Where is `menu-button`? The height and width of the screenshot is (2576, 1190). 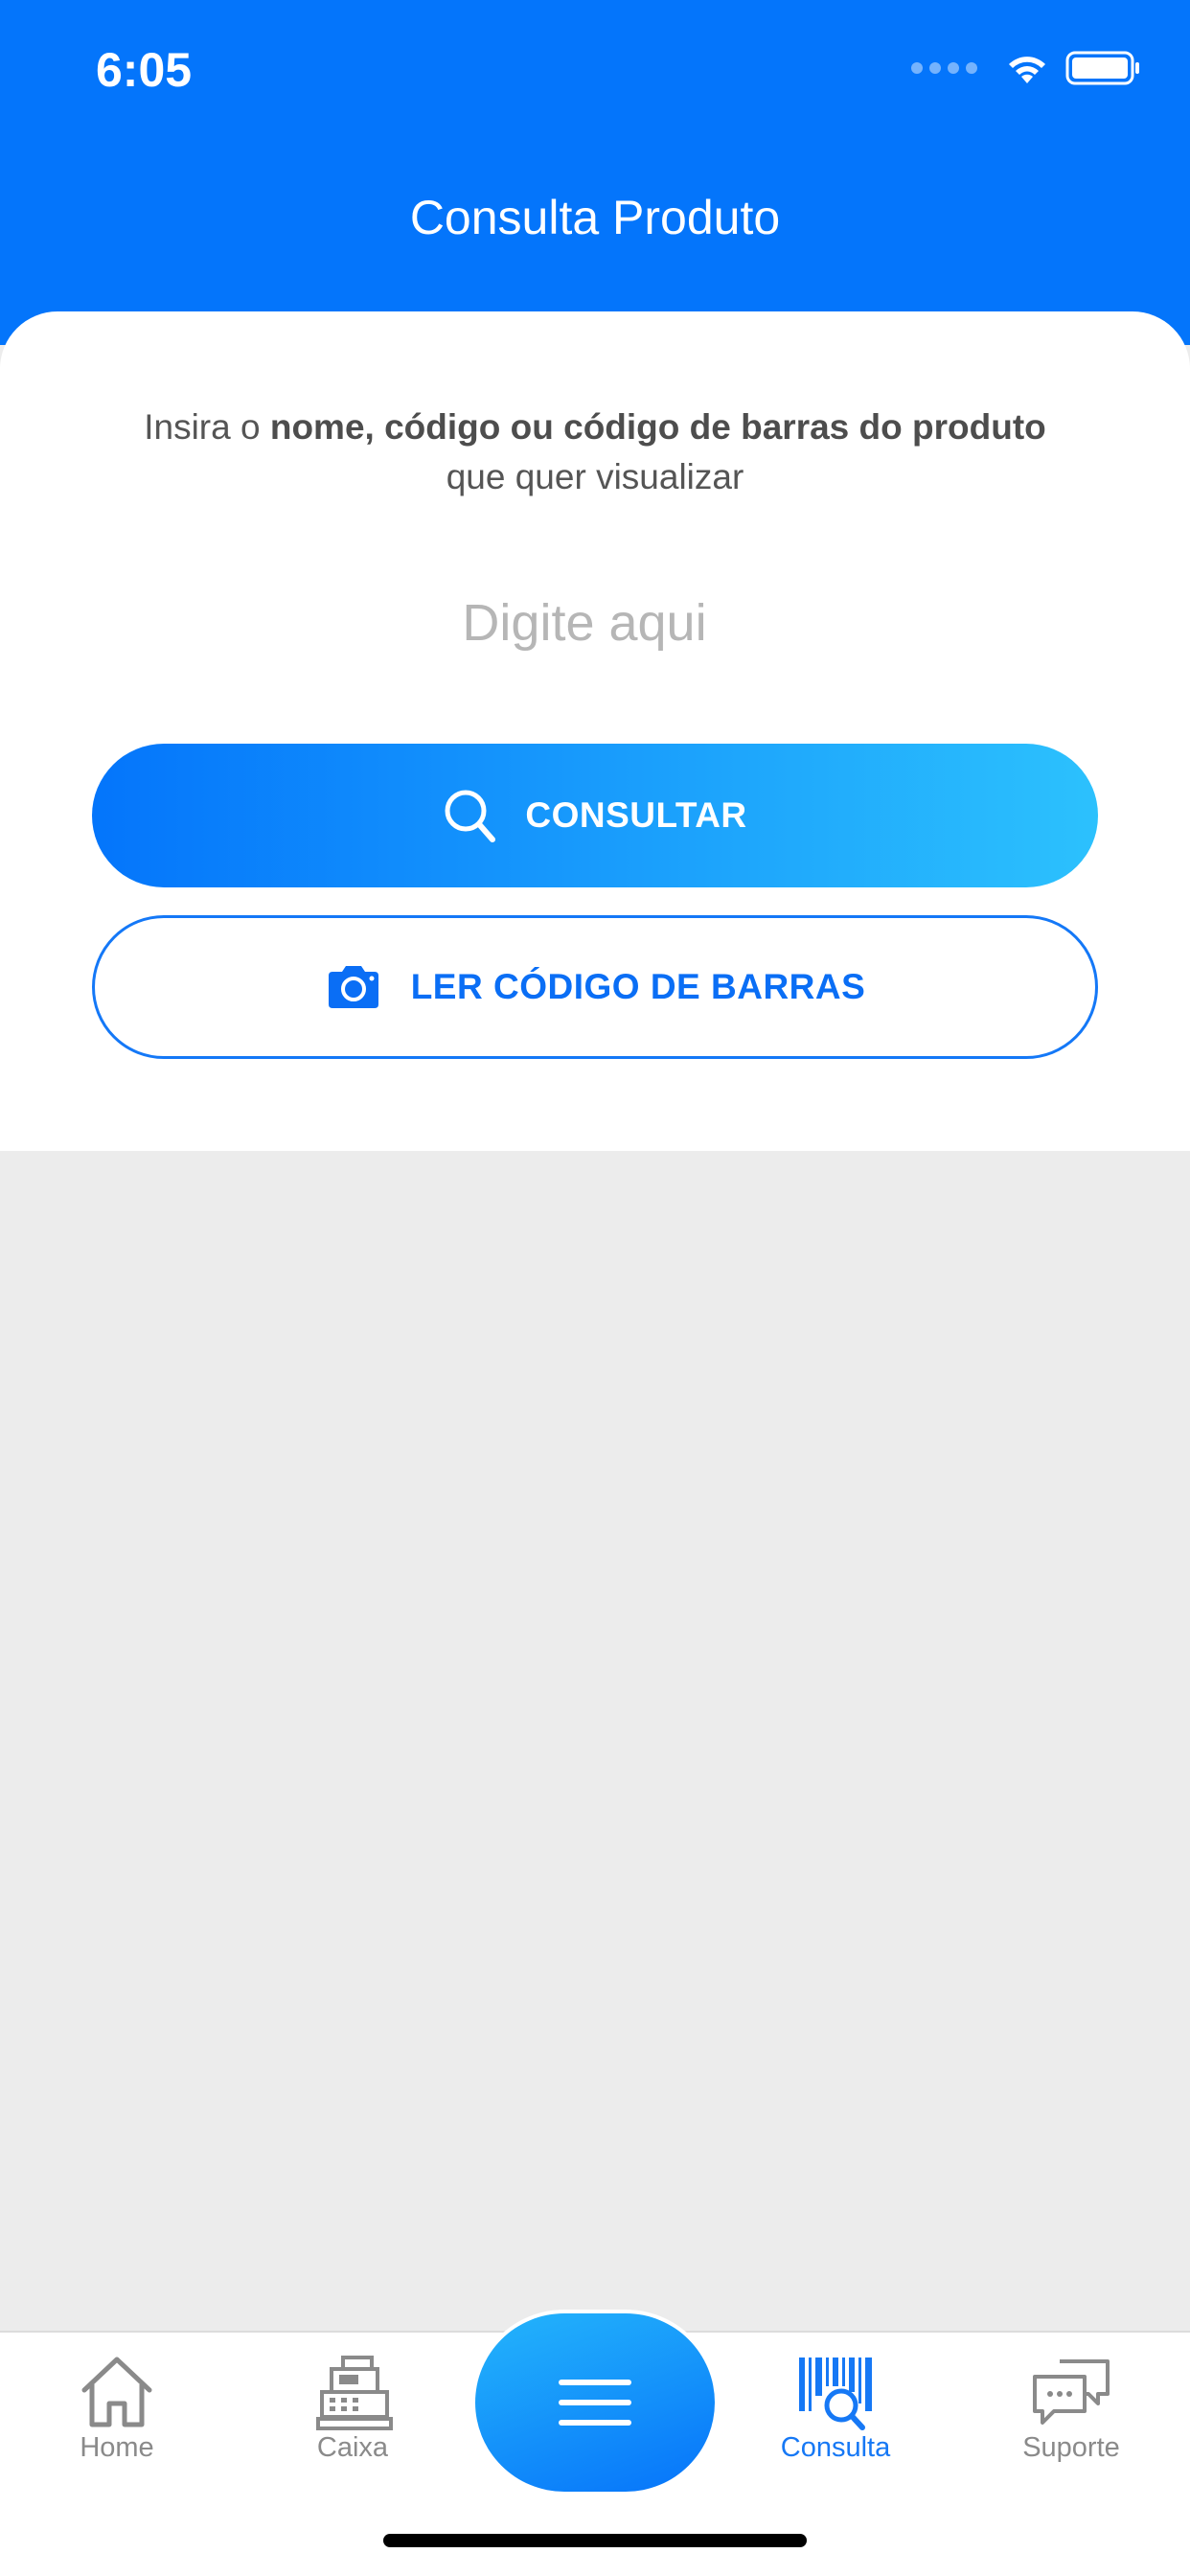
menu-button is located at coordinates (595, 2402).